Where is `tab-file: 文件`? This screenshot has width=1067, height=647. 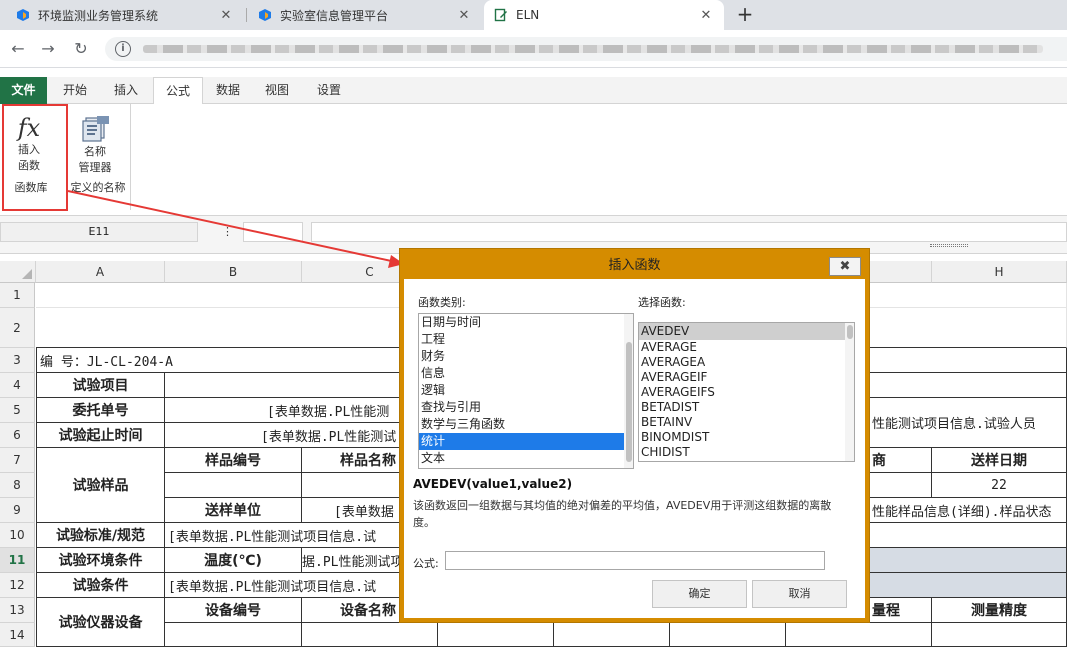
tab-file: 文件 is located at coordinates (23, 90).